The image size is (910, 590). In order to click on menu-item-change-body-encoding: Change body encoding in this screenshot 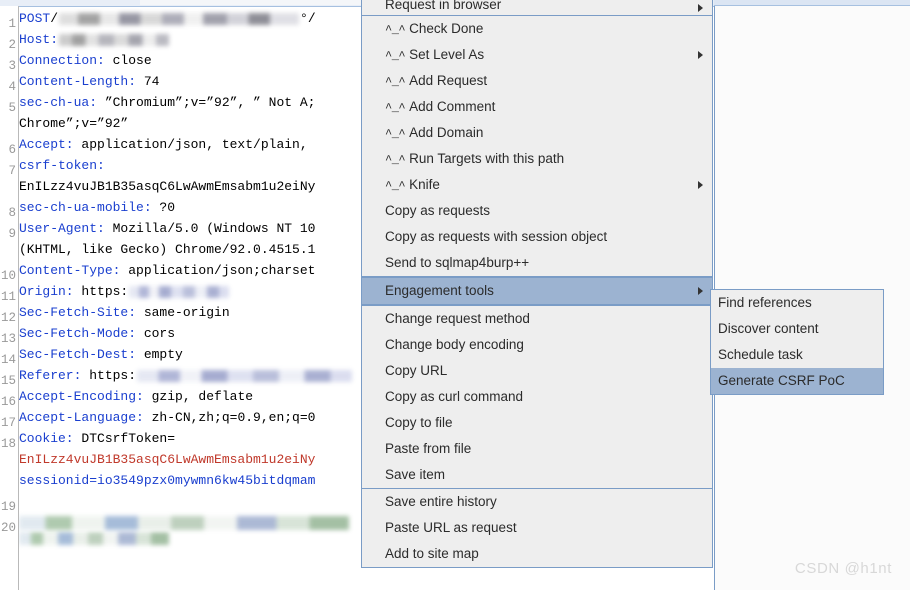, I will do `click(537, 345)`.